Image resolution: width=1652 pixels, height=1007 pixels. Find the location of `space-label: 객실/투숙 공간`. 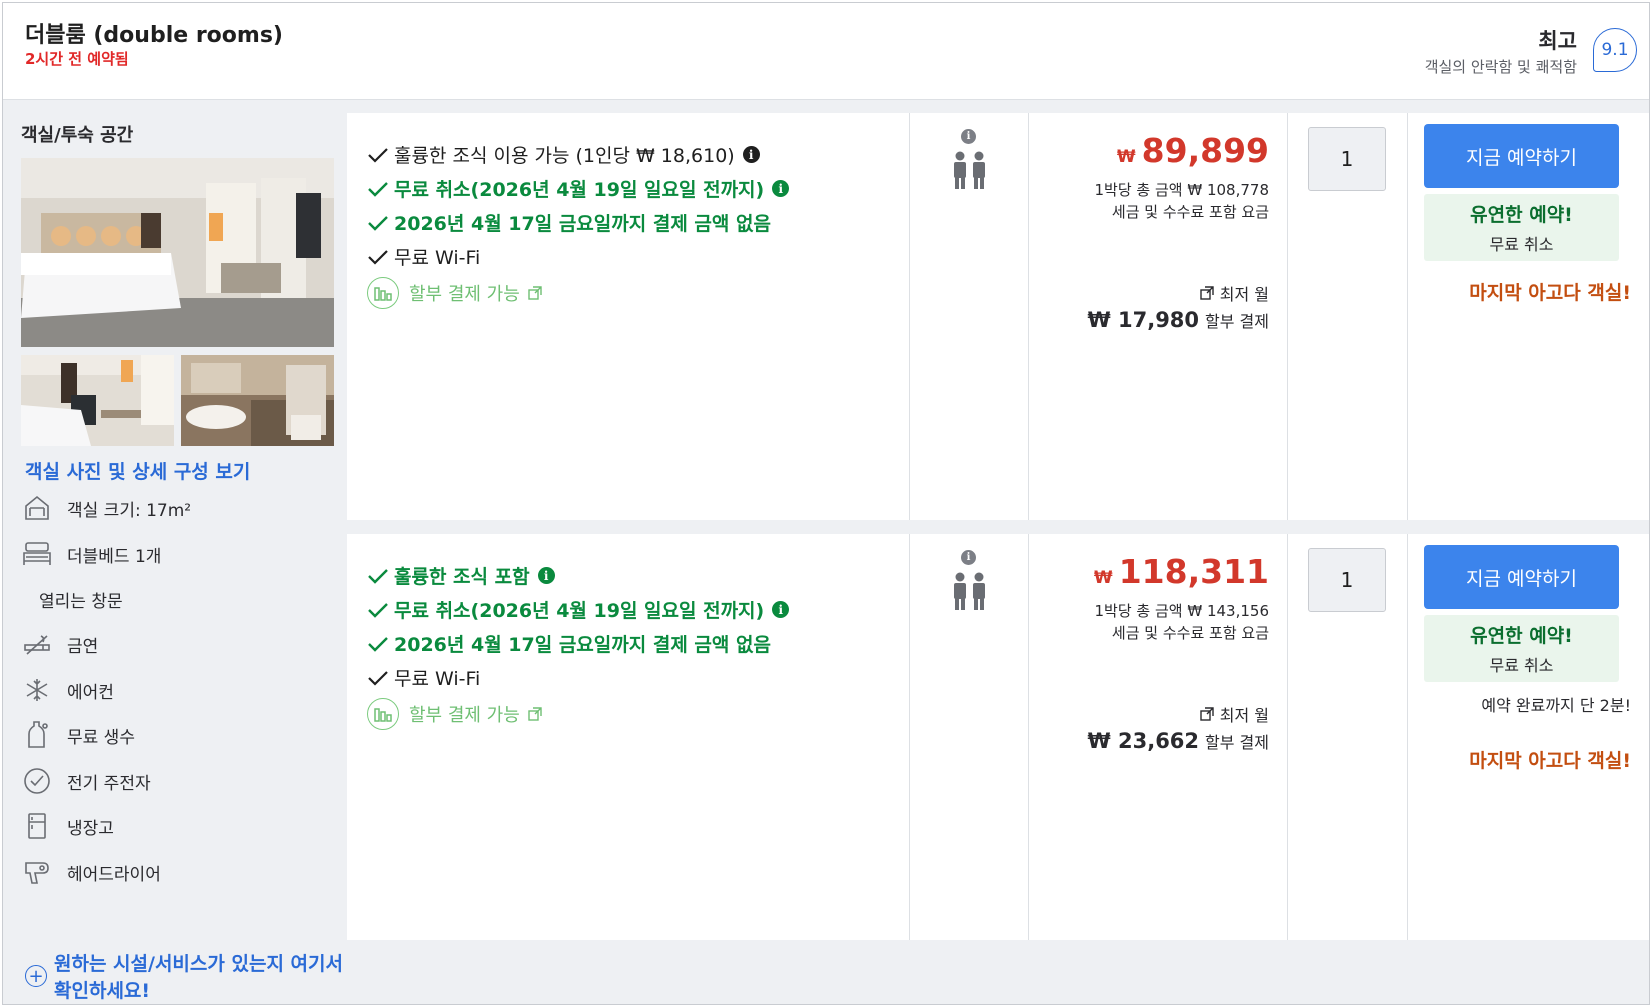

space-label: 객실/투숙 공간 is located at coordinates (77, 135).